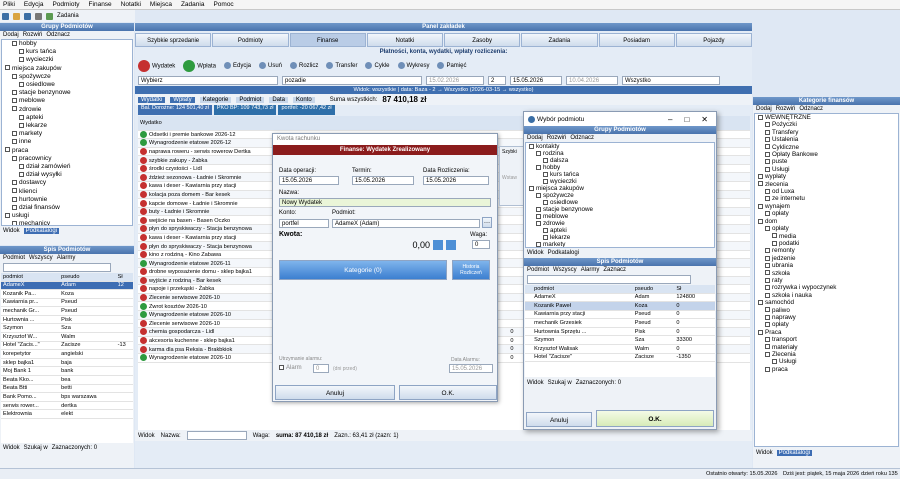 This screenshot has height=479, width=900. What do you see at coordinates (560, 383) in the screenshot?
I see `search-in-button: Szukaj w` at bounding box center [560, 383].